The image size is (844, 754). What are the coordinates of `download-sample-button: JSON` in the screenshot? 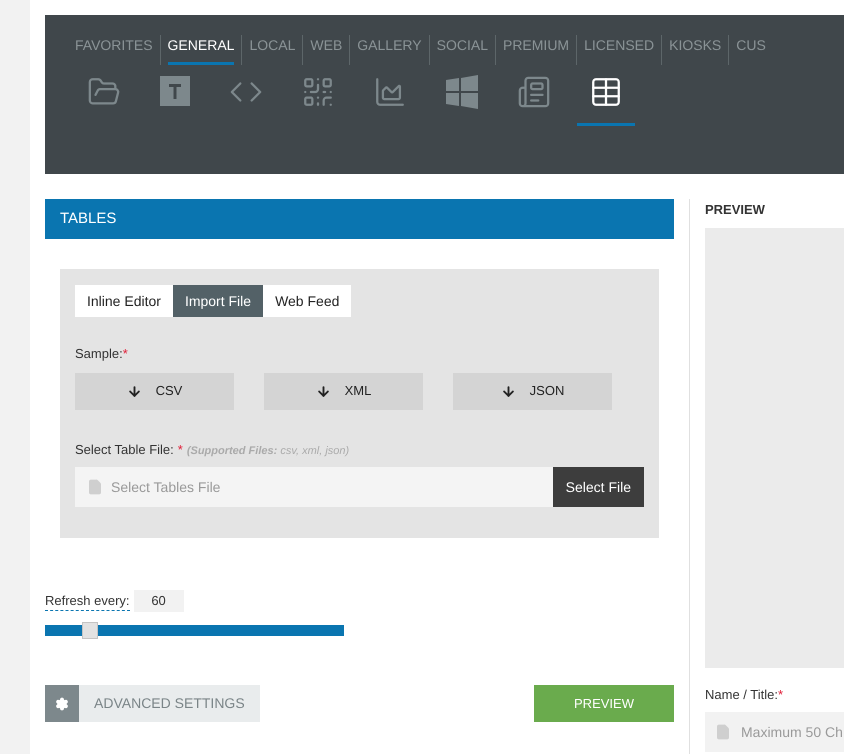 It's located at (532, 391).